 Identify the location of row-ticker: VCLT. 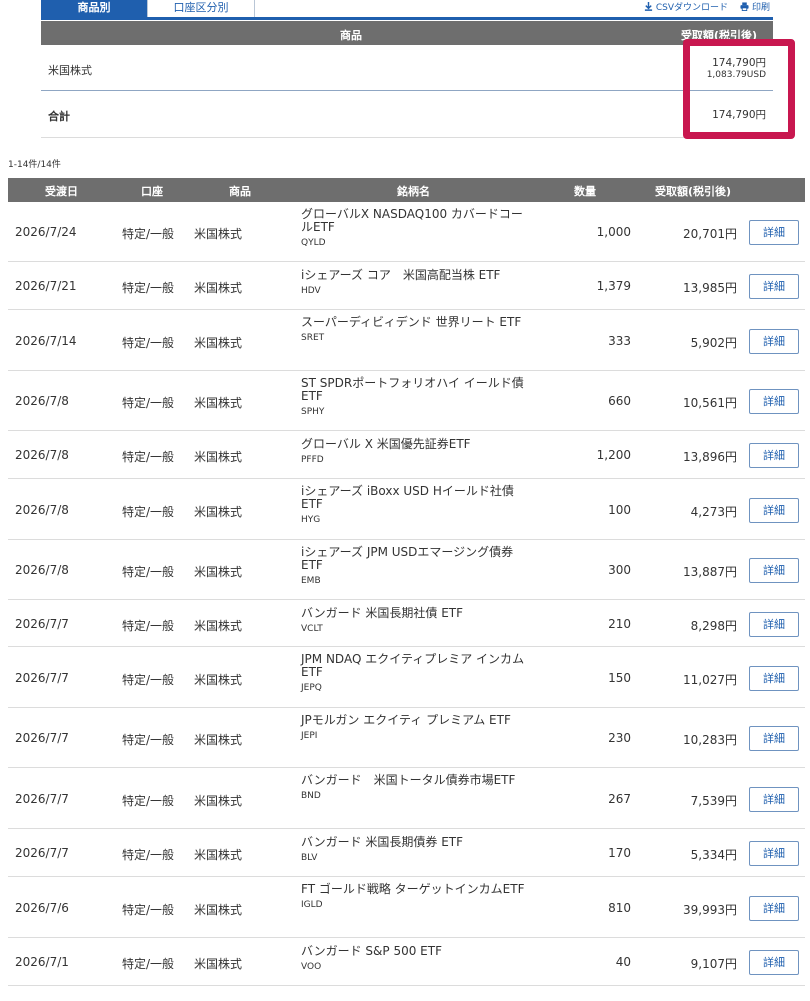
(312, 629).